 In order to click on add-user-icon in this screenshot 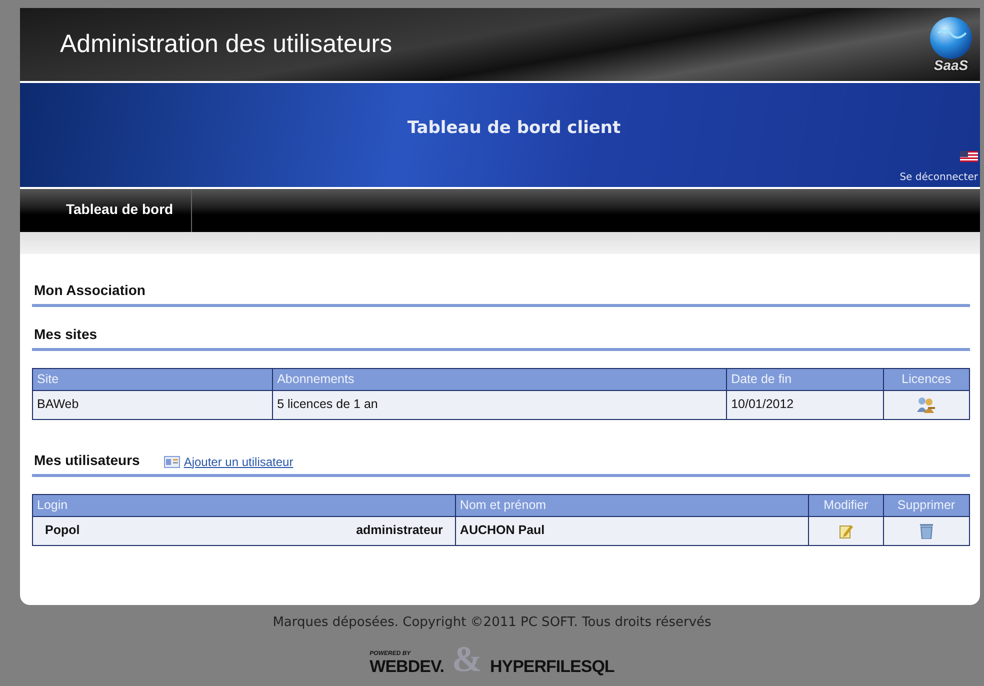, I will do `click(172, 462)`.